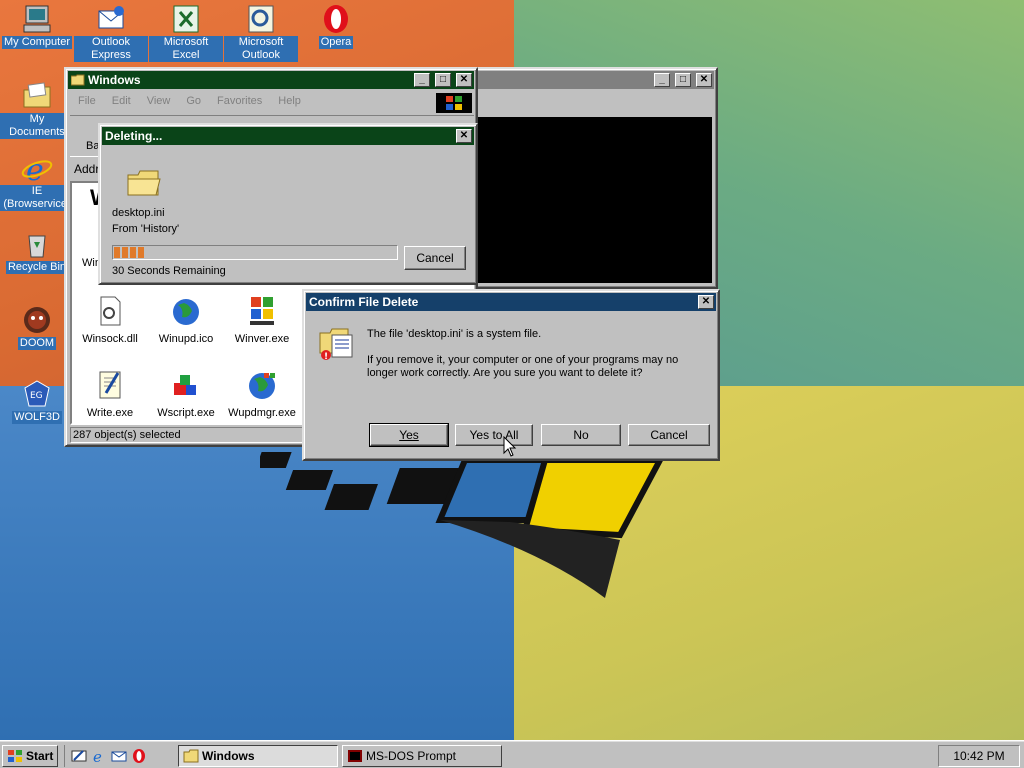 Image resolution: width=1024 pixels, height=768 pixels. I want to click on desktop-icon-doom: DOOM, so click(37, 327).